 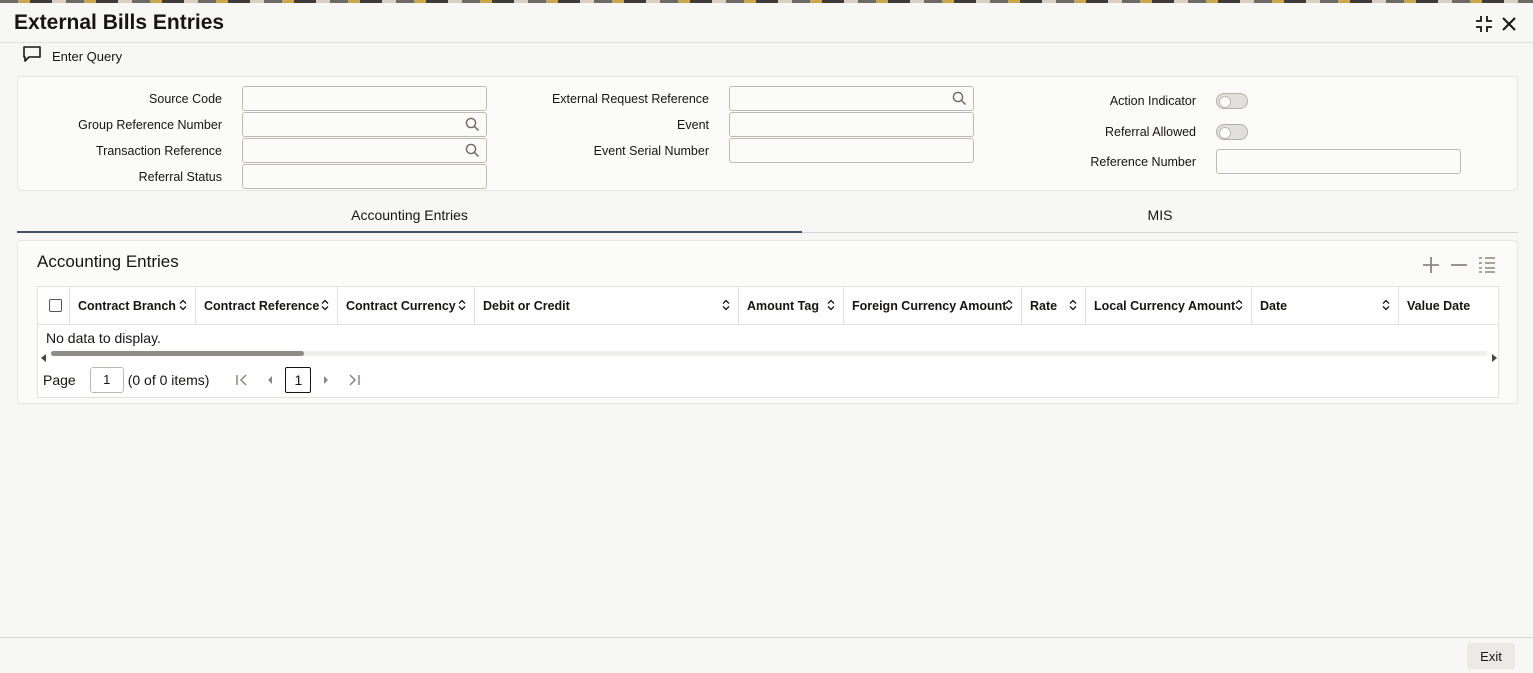 I want to click on event-serial-number-label: Event Serial Number, so click(x=651, y=151).